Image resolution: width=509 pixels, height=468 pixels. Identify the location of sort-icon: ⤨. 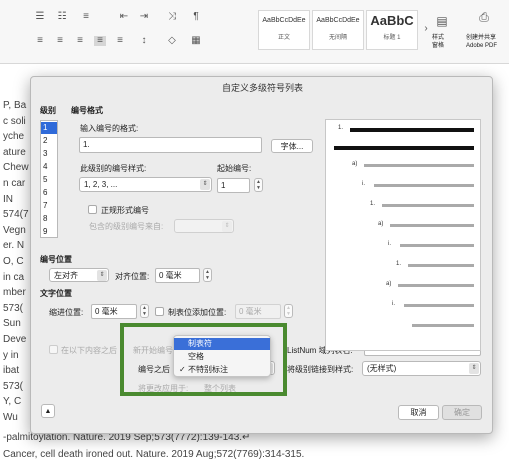
(172, 17).